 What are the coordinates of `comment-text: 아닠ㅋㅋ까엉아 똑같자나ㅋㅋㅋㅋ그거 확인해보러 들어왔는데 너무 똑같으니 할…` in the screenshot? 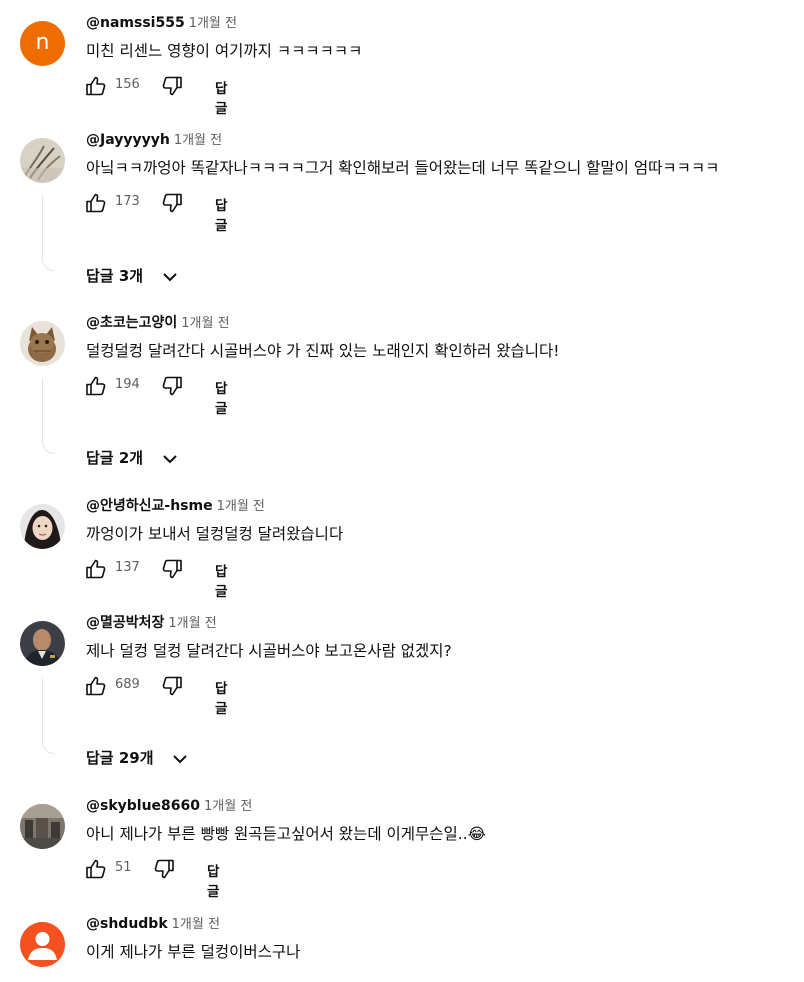 It's located at (403, 168).